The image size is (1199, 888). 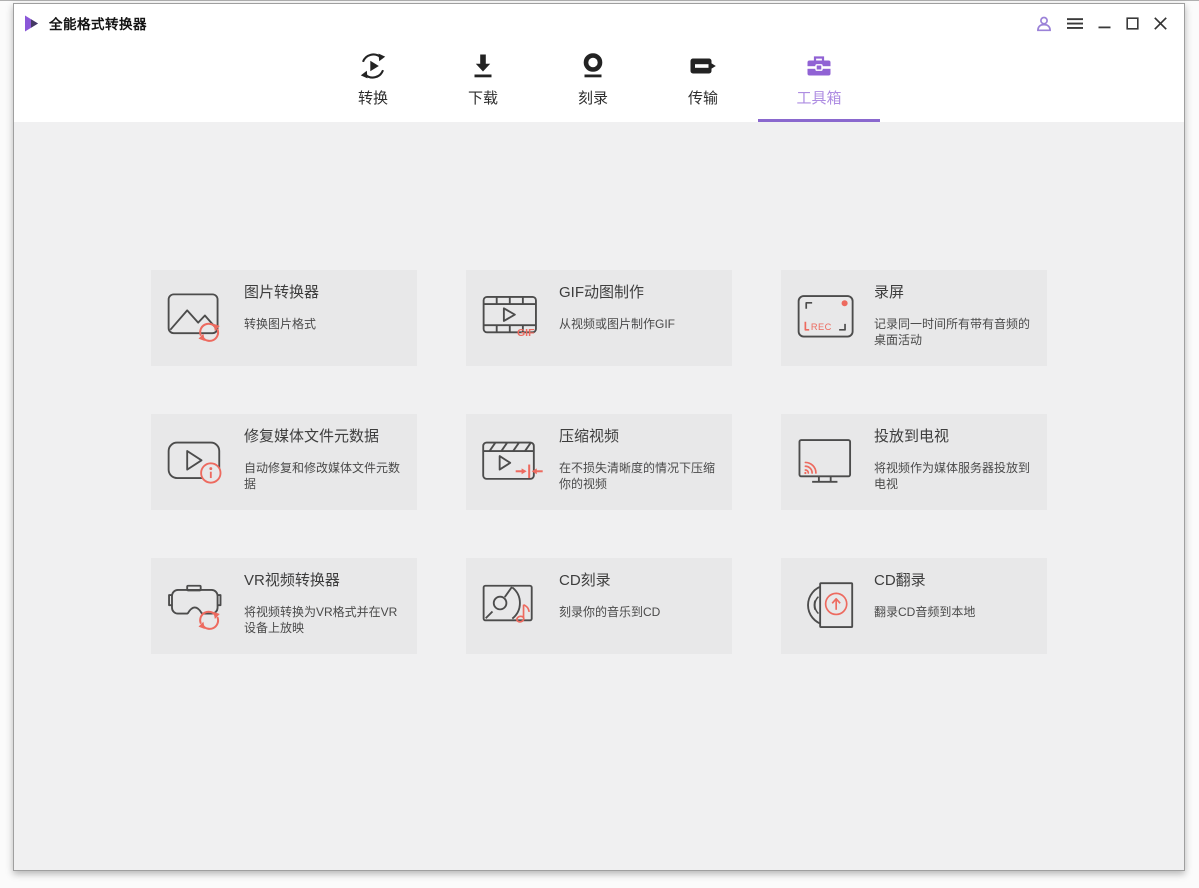 I want to click on close-button, so click(x=1160, y=23).